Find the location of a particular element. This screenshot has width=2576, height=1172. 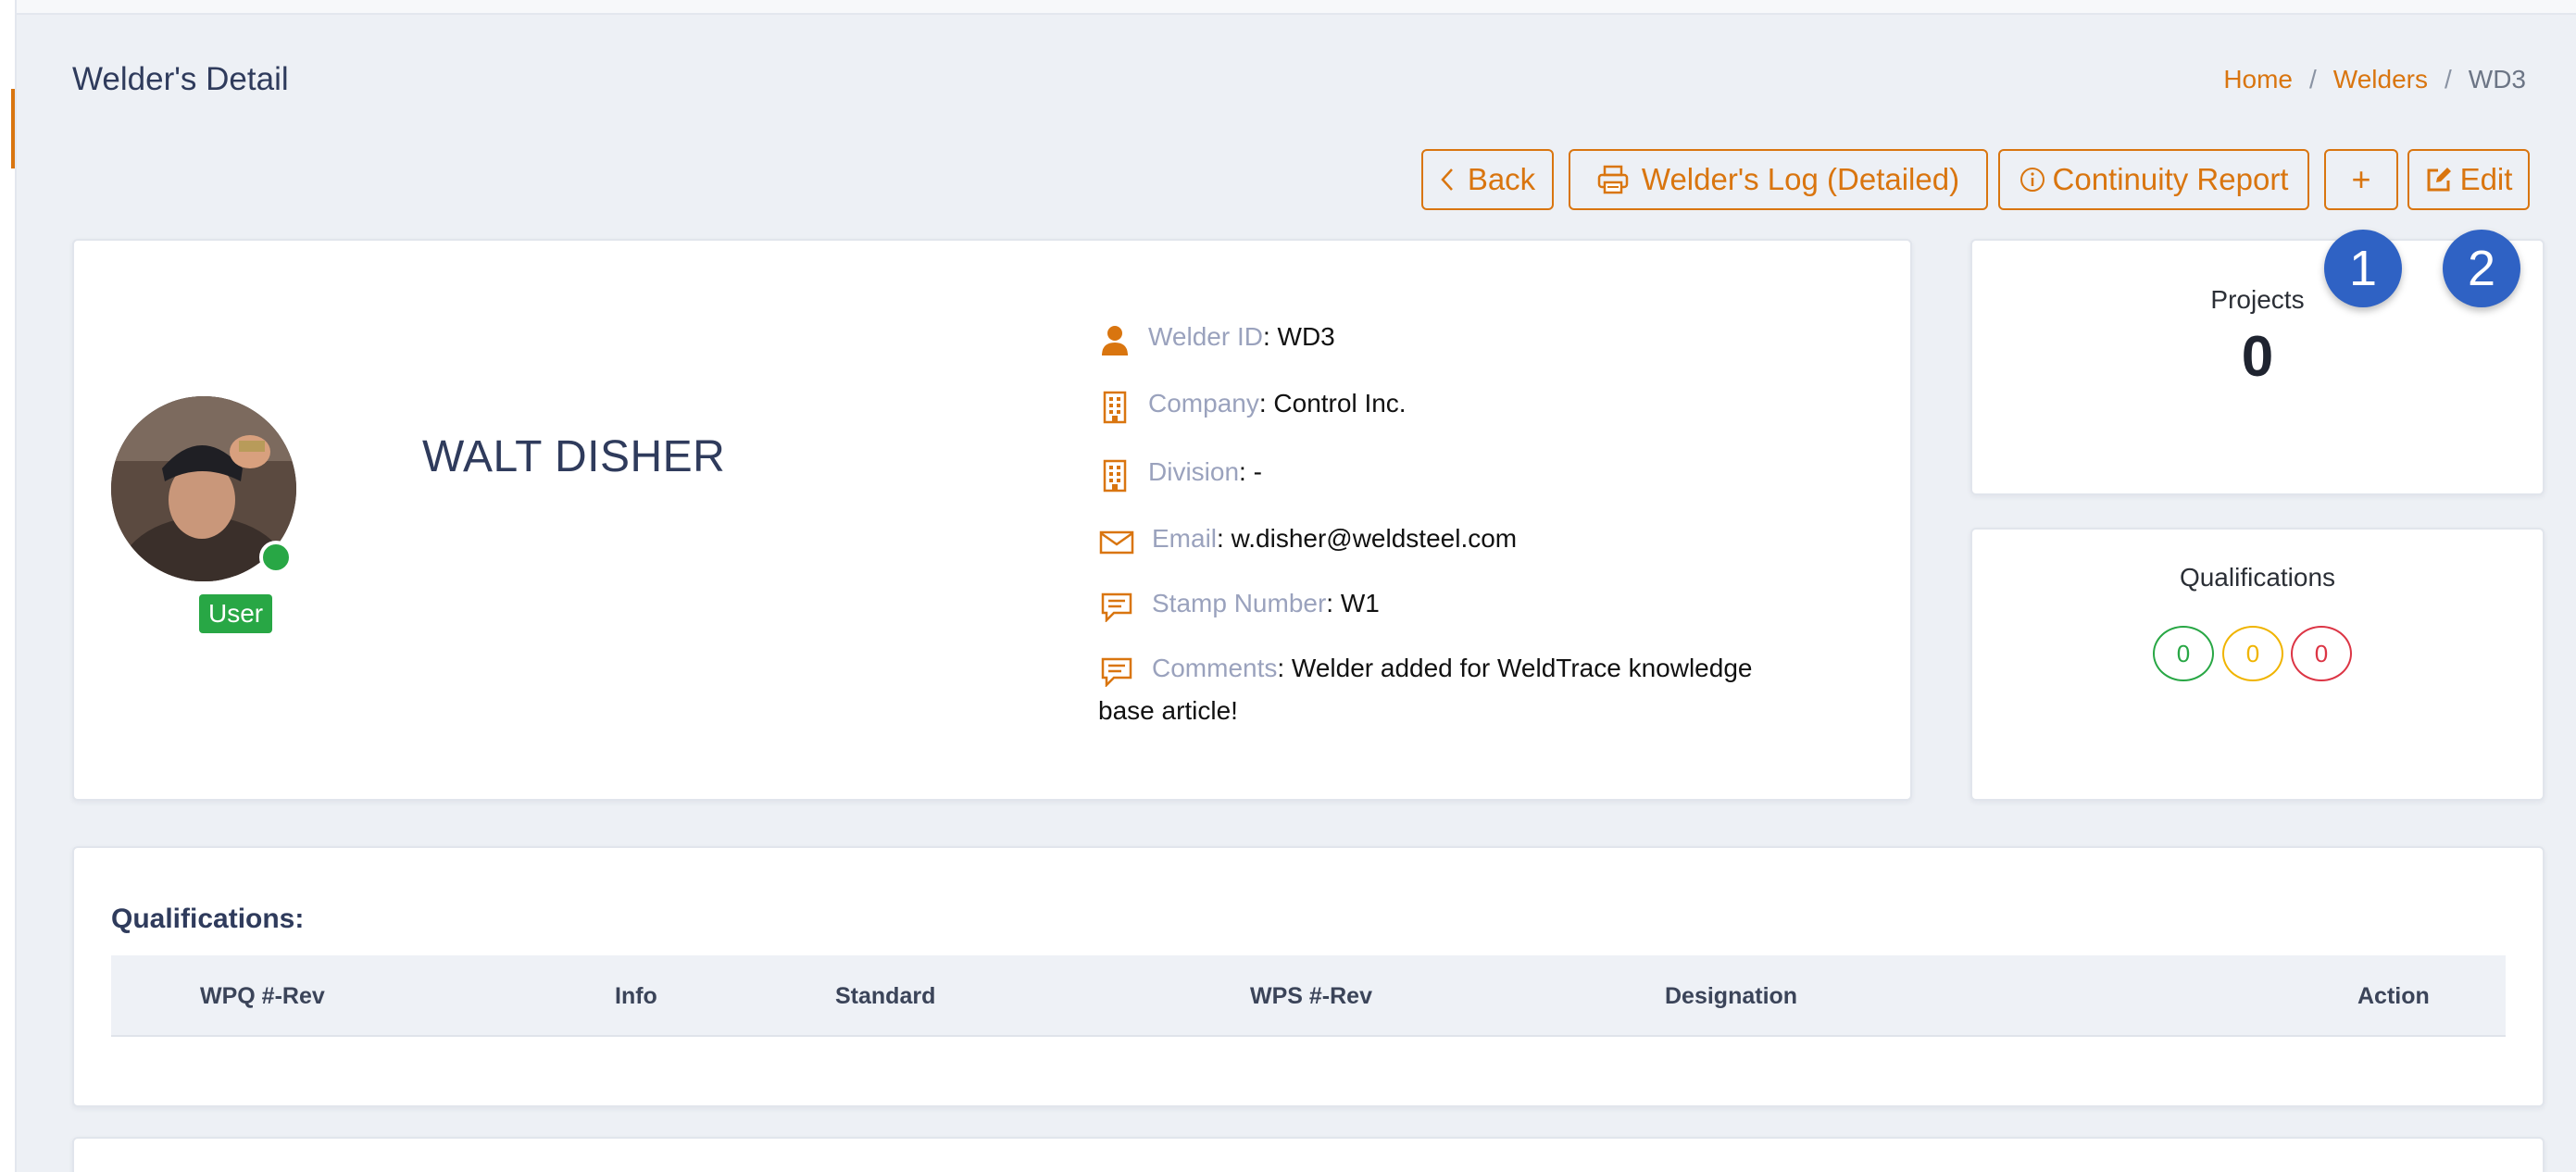

sidebar-active-indicator is located at coordinates (13, 128).